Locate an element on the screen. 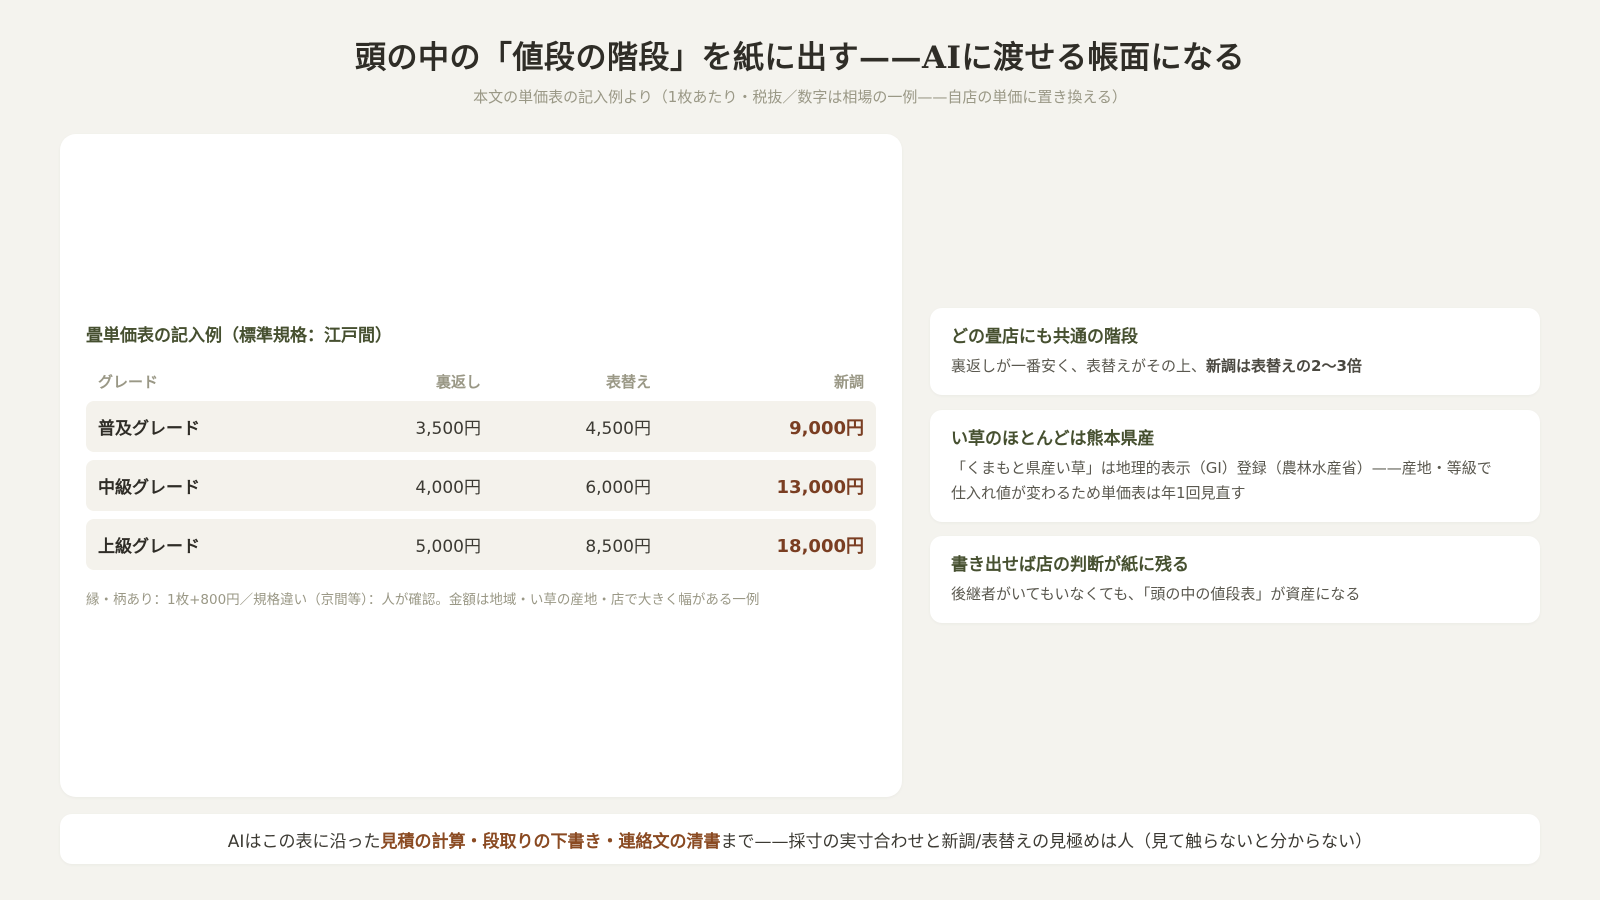 Image resolution: width=1600 pixels, height=900 pixels. cell-grade: 中級グレード is located at coordinates (149, 488).